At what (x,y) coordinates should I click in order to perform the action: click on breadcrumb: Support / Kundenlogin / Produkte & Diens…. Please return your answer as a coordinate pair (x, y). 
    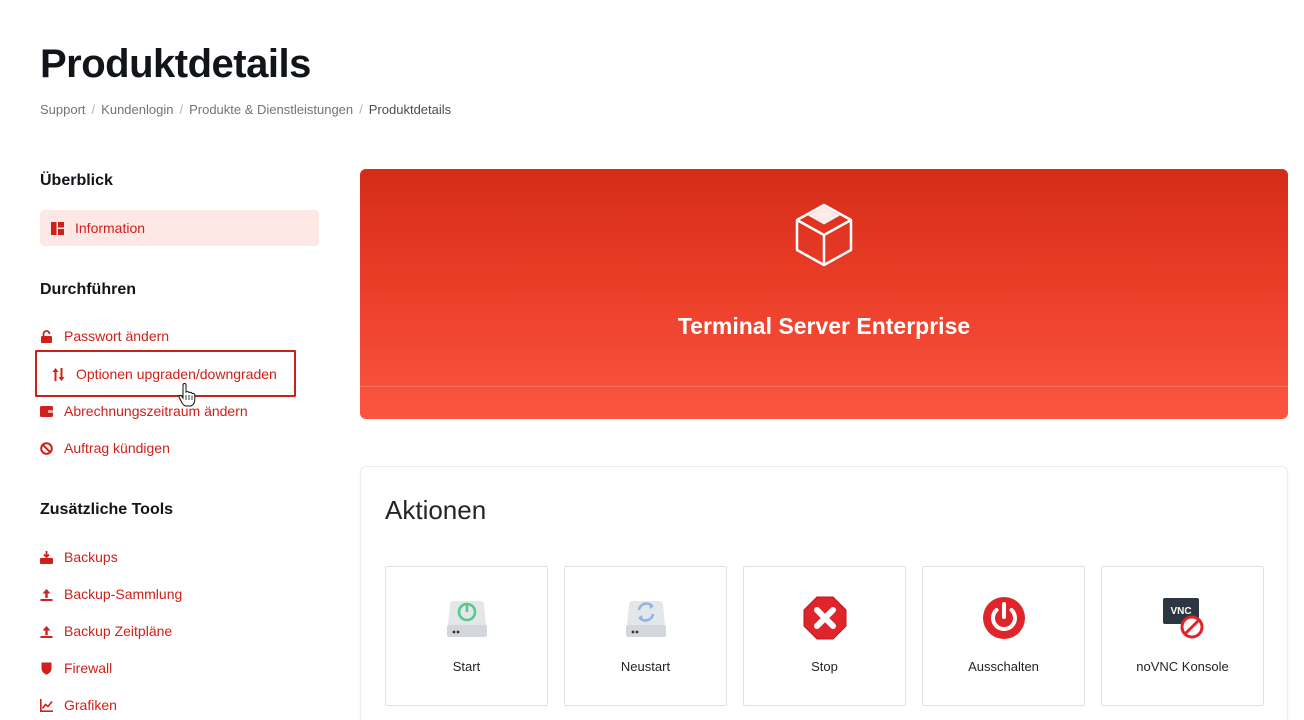
    Looking at the image, I should click on (245, 109).